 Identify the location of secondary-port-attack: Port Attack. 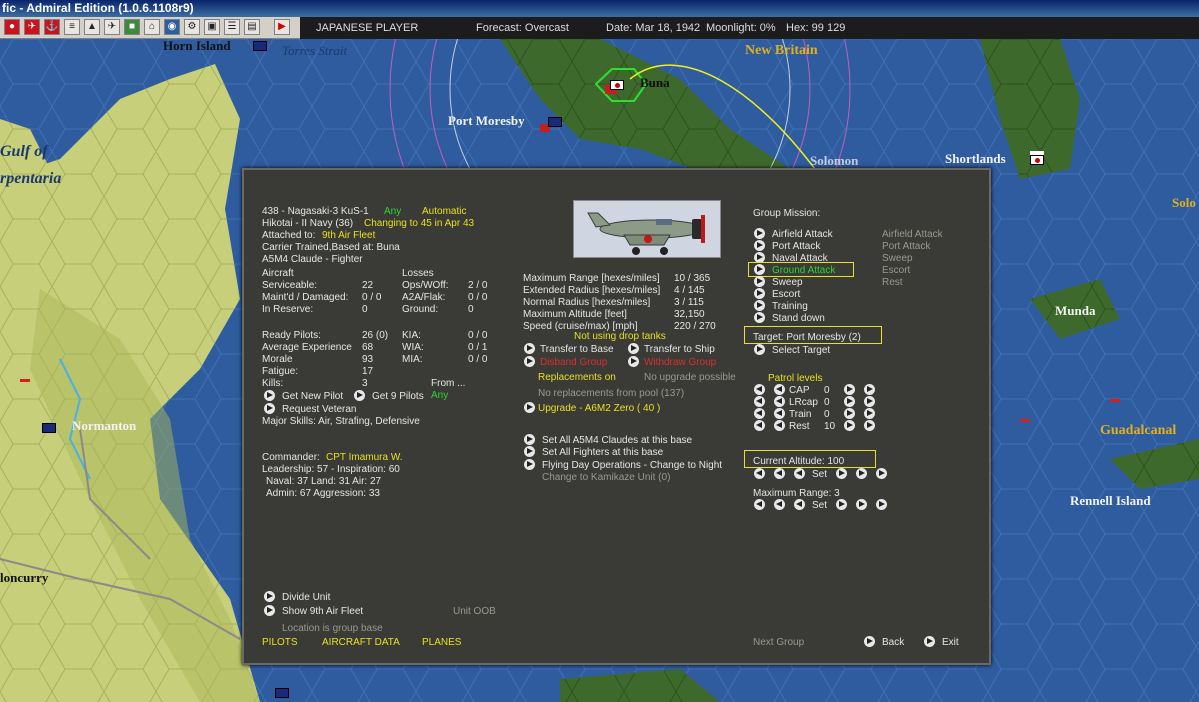
(906, 247).